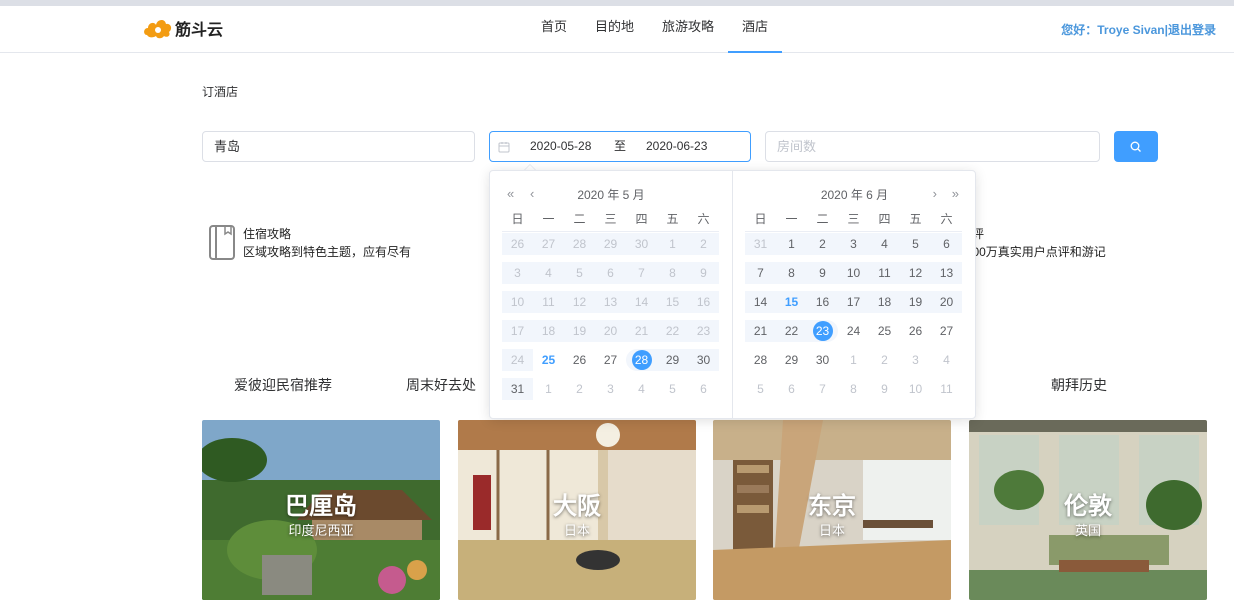 This screenshot has width=1234, height=607. What do you see at coordinates (1136, 146) in the screenshot?
I see `search-button` at bounding box center [1136, 146].